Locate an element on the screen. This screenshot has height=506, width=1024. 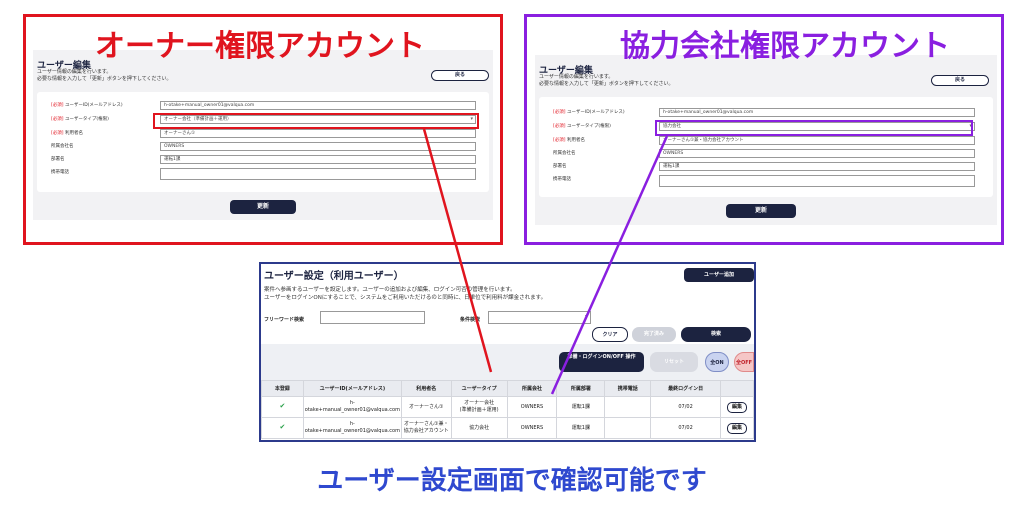
partner-user-type-highlight is located at coordinates (814, 128).